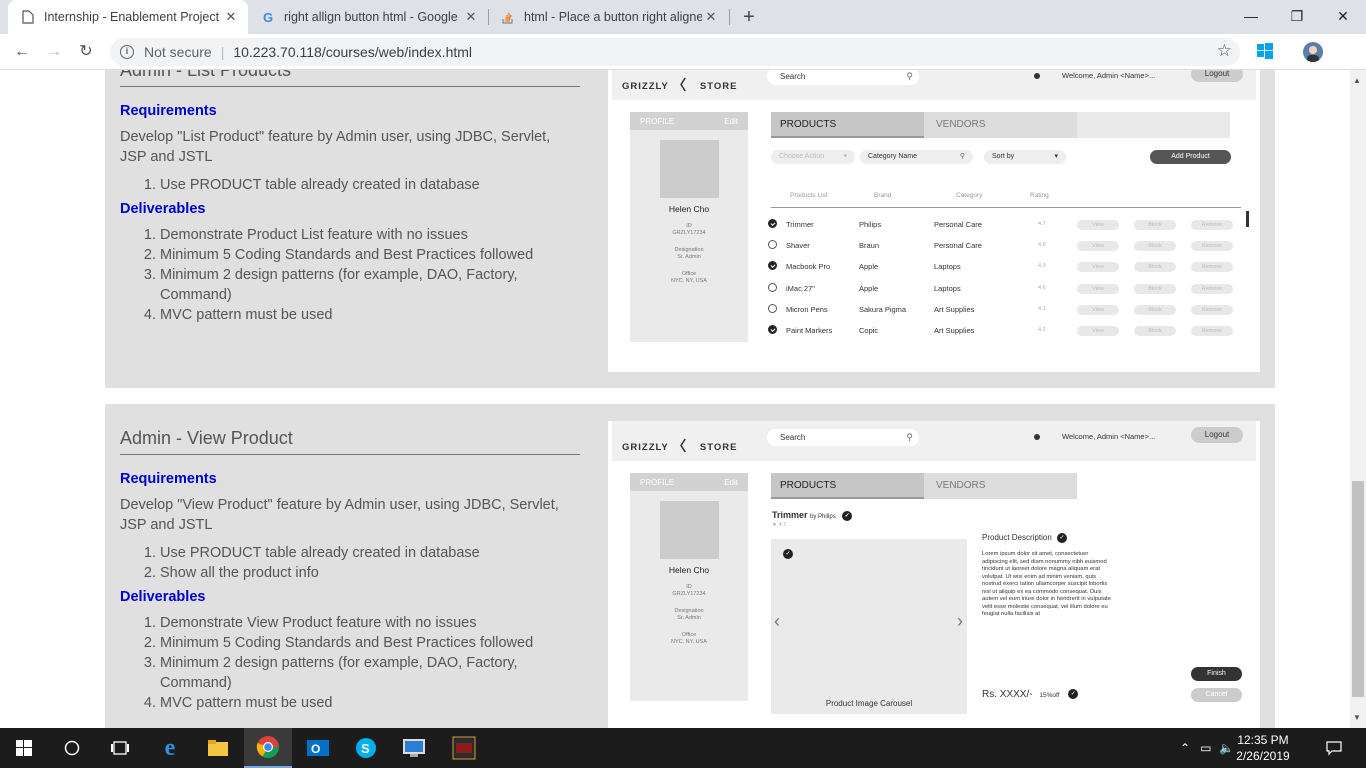 This screenshot has height=768, width=1366. What do you see at coordinates (683, 748) in the screenshot?
I see `windows-taskbar: e O S ⌃ ▭ 🔈 12:35 PM 2/26/2019` at bounding box center [683, 748].